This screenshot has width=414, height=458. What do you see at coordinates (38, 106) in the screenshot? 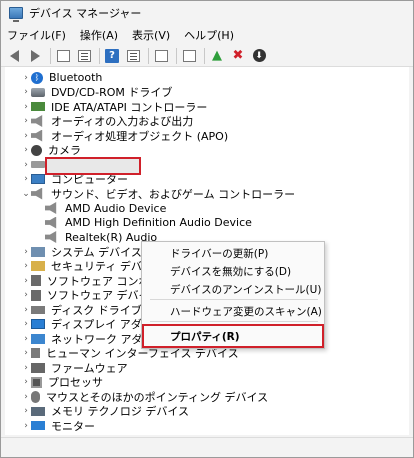
I see `ide-icon` at bounding box center [38, 106].